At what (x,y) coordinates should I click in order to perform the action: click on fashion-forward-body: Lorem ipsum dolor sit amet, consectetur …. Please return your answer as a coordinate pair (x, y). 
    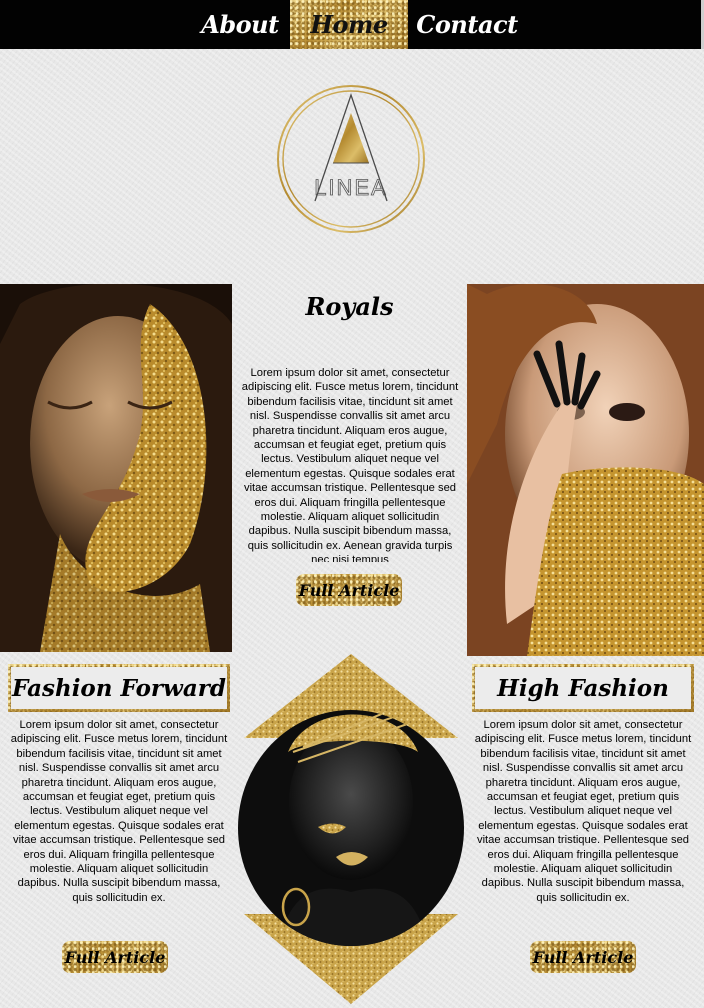
    Looking at the image, I should click on (119, 811).